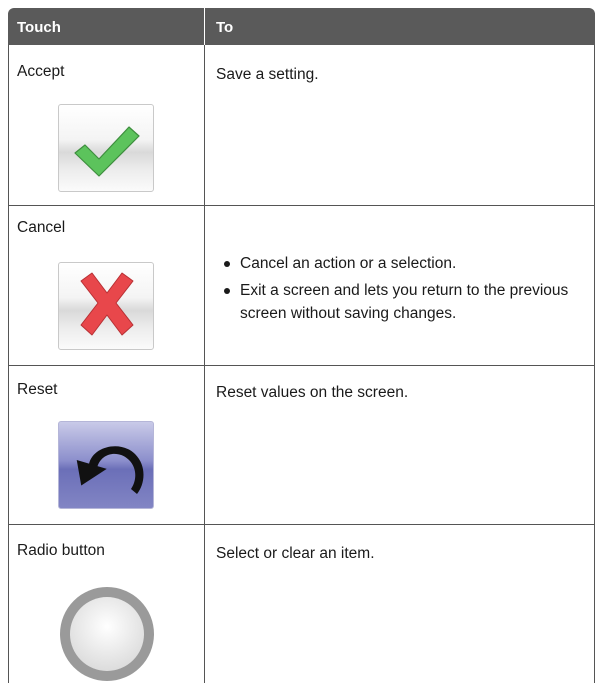 The image size is (603, 683). Describe the element at coordinates (8, 364) in the screenshot. I see `table-border-left` at that location.